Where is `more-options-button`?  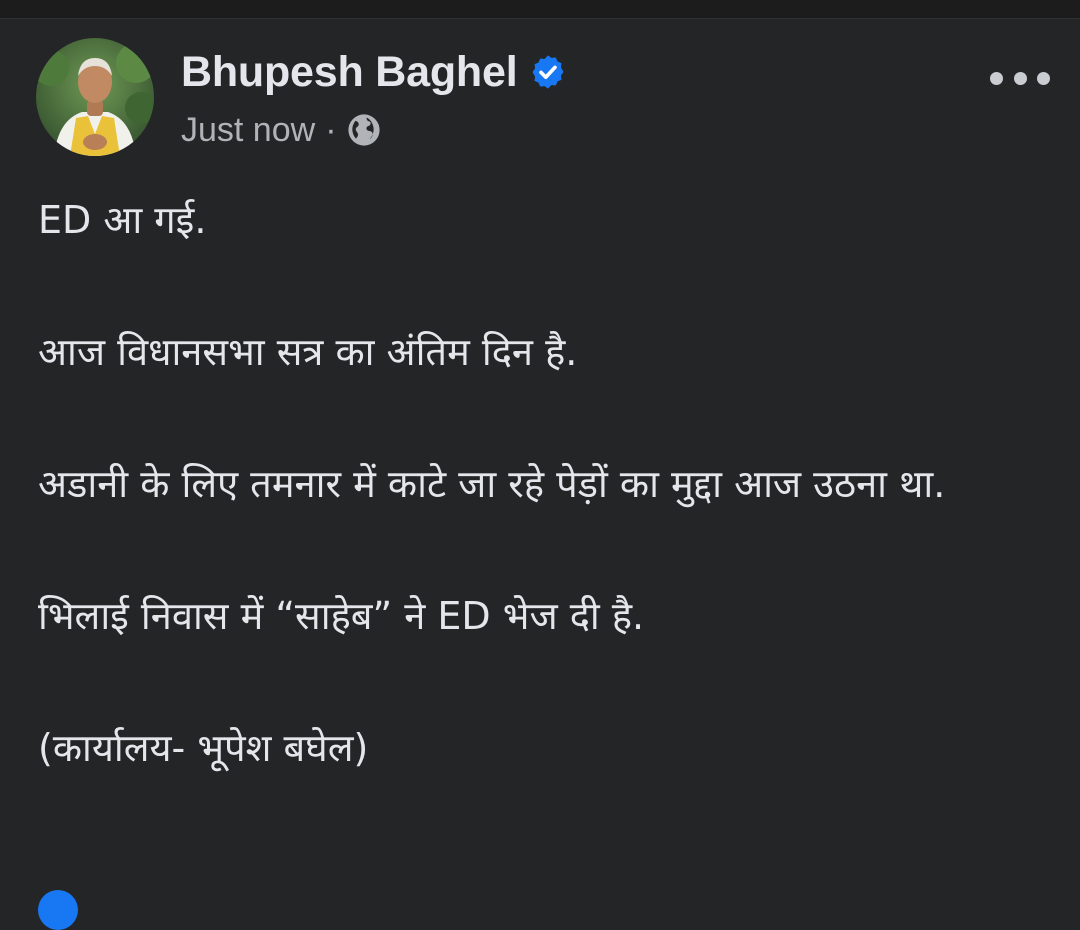 more-options-button is located at coordinates (1020, 78).